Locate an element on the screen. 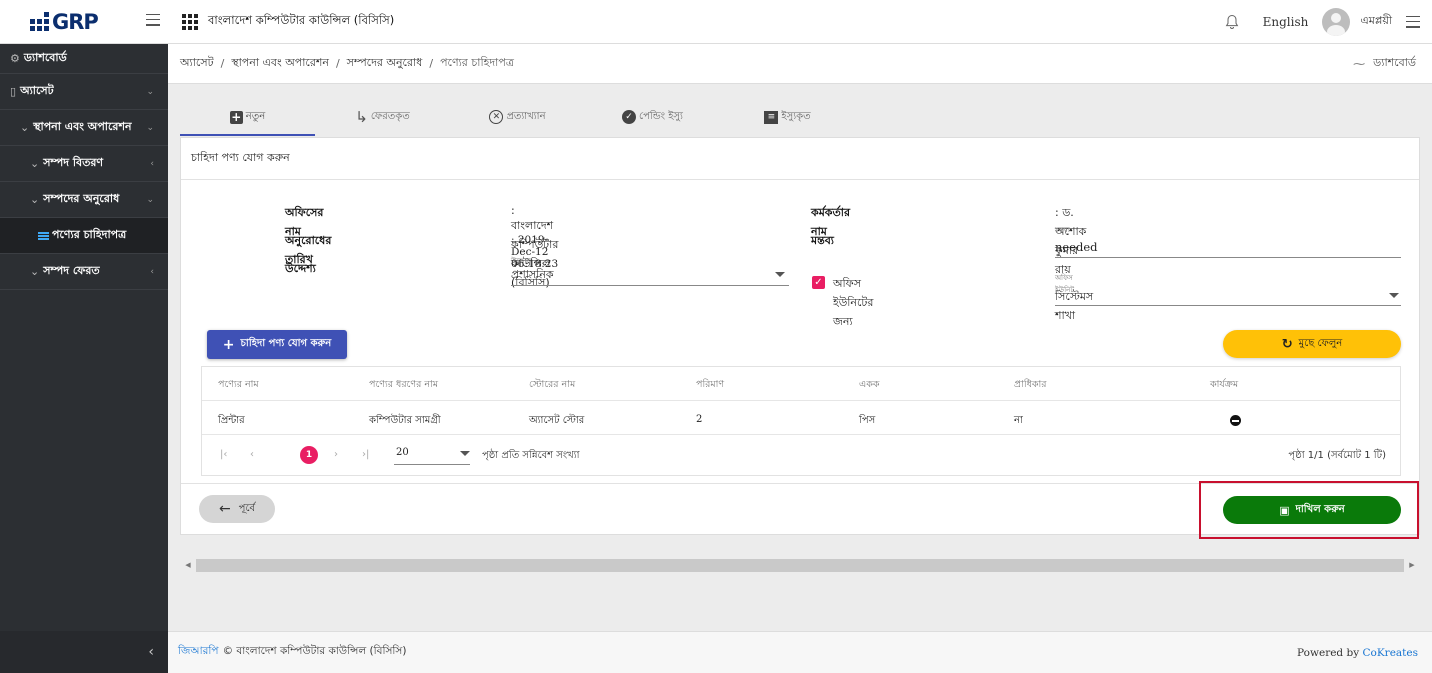  comment-field-label: মন্তব্য is located at coordinates (1062, 230).